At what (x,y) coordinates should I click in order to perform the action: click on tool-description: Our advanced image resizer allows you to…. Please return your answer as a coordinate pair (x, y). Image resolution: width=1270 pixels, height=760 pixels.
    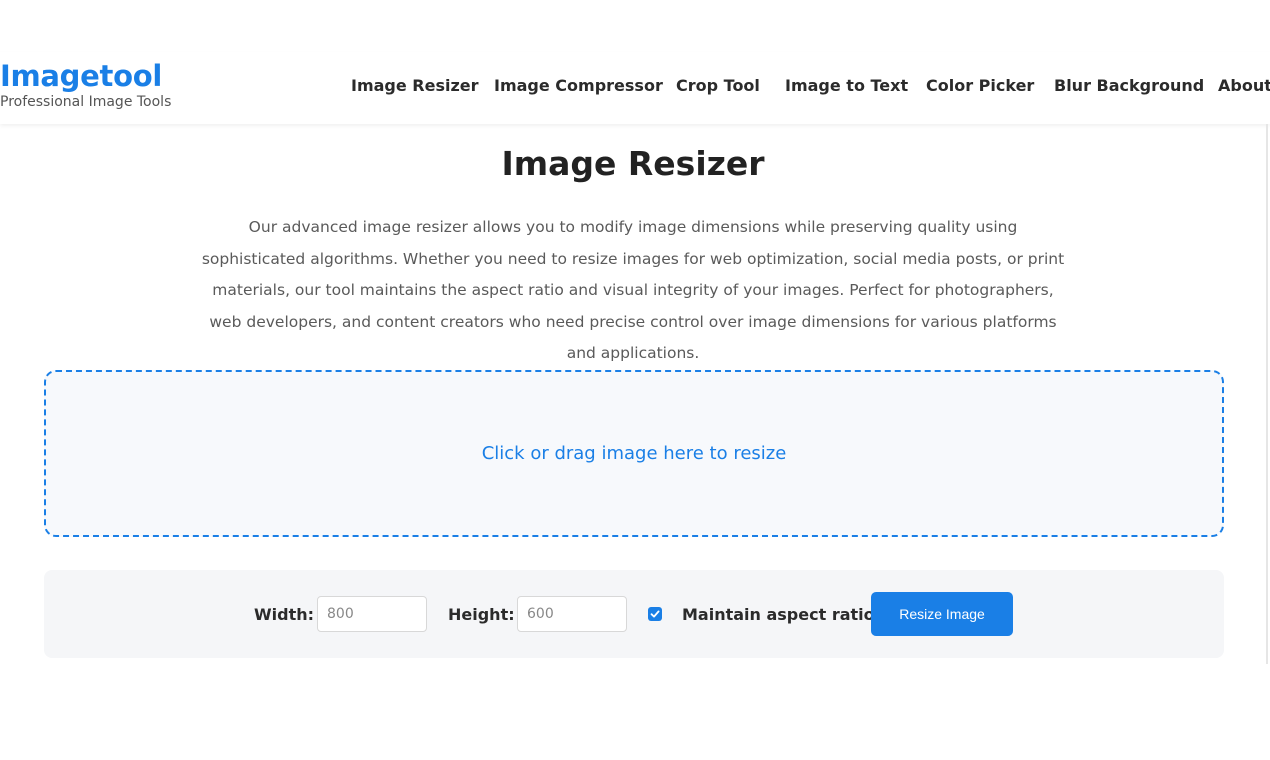
    Looking at the image, I should click on (633, 290).